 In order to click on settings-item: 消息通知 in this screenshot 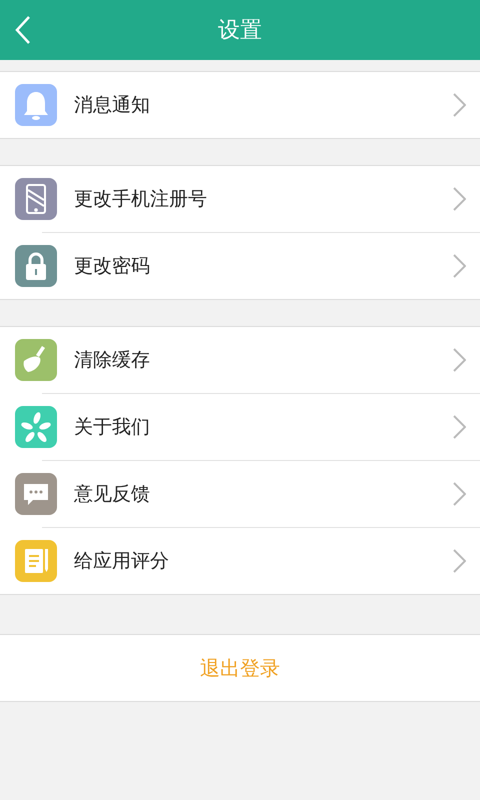, I will do `click(240, 105)`.